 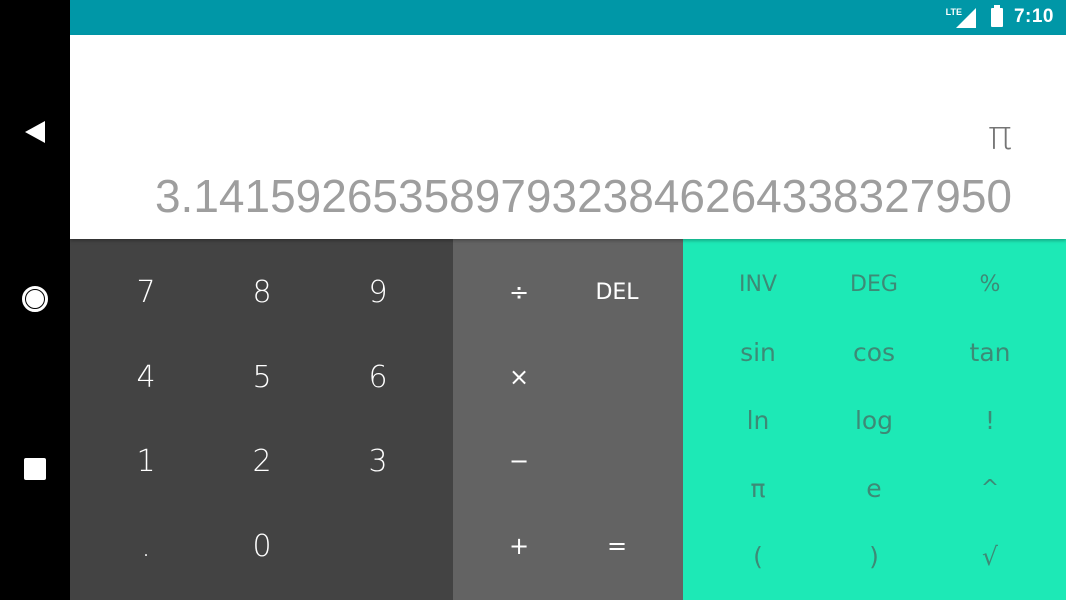 I want to click on pi-button: π, so click(x=758, y=488).